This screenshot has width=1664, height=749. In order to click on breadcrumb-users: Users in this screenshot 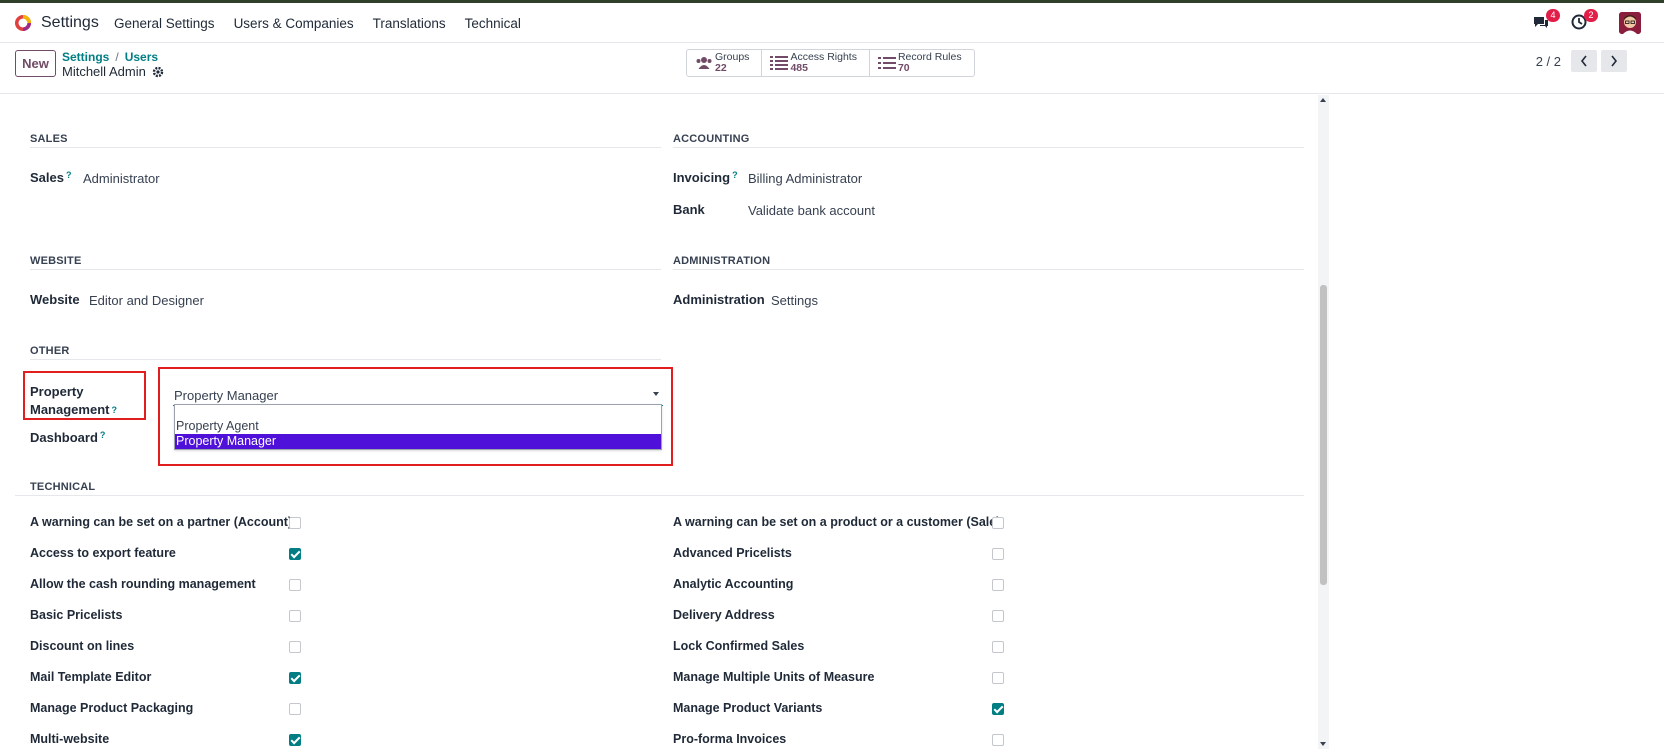, I will do `click(141, 57)`.